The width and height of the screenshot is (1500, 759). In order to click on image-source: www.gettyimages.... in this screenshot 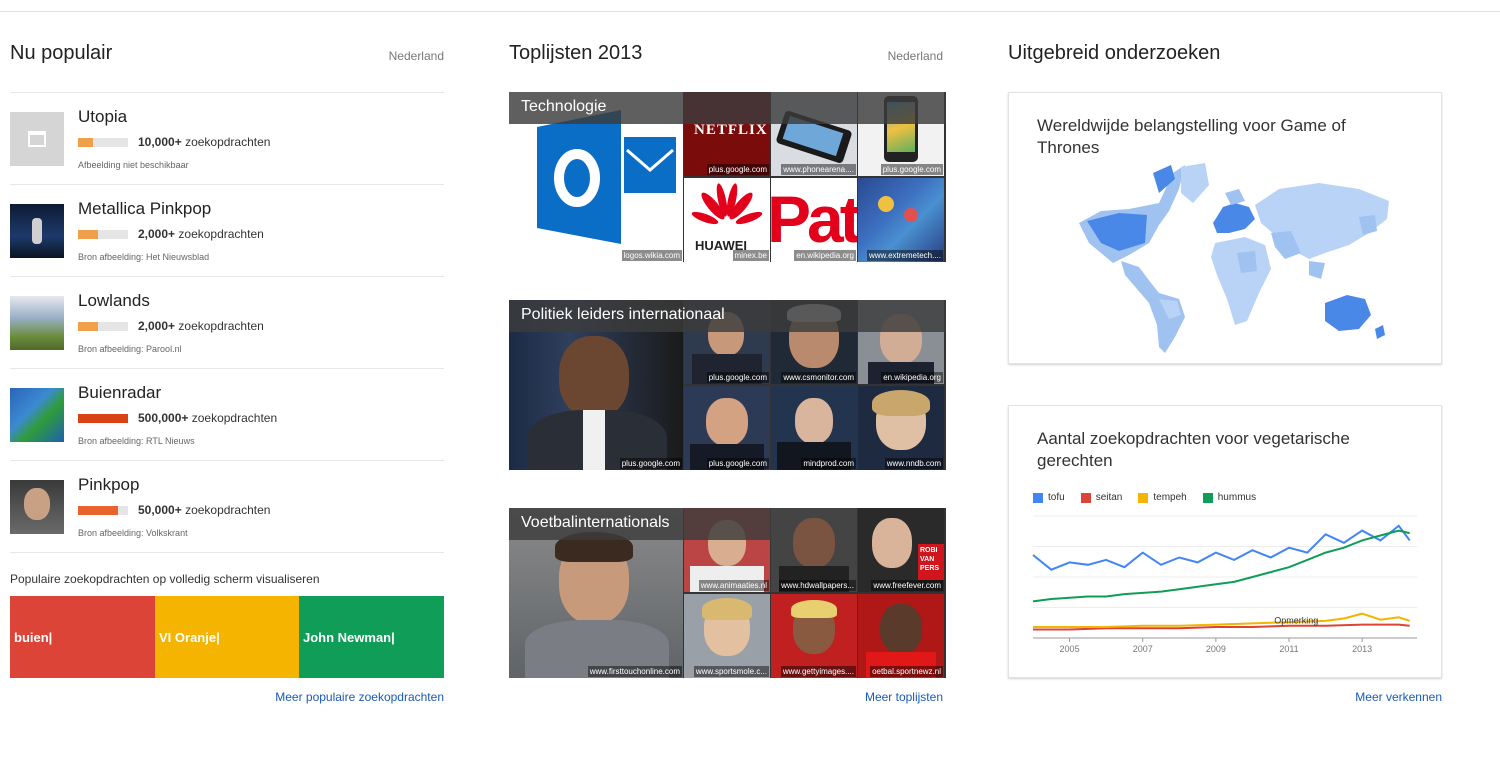, I will do `click(818, 671)`.